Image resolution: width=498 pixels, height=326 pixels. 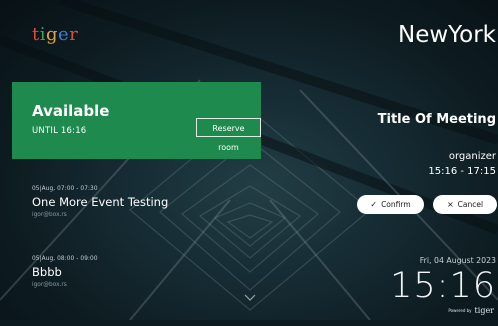 I want to click on availability-panel: Available UNTIL 16:16 Reserve room, so click(x=136, y=120).